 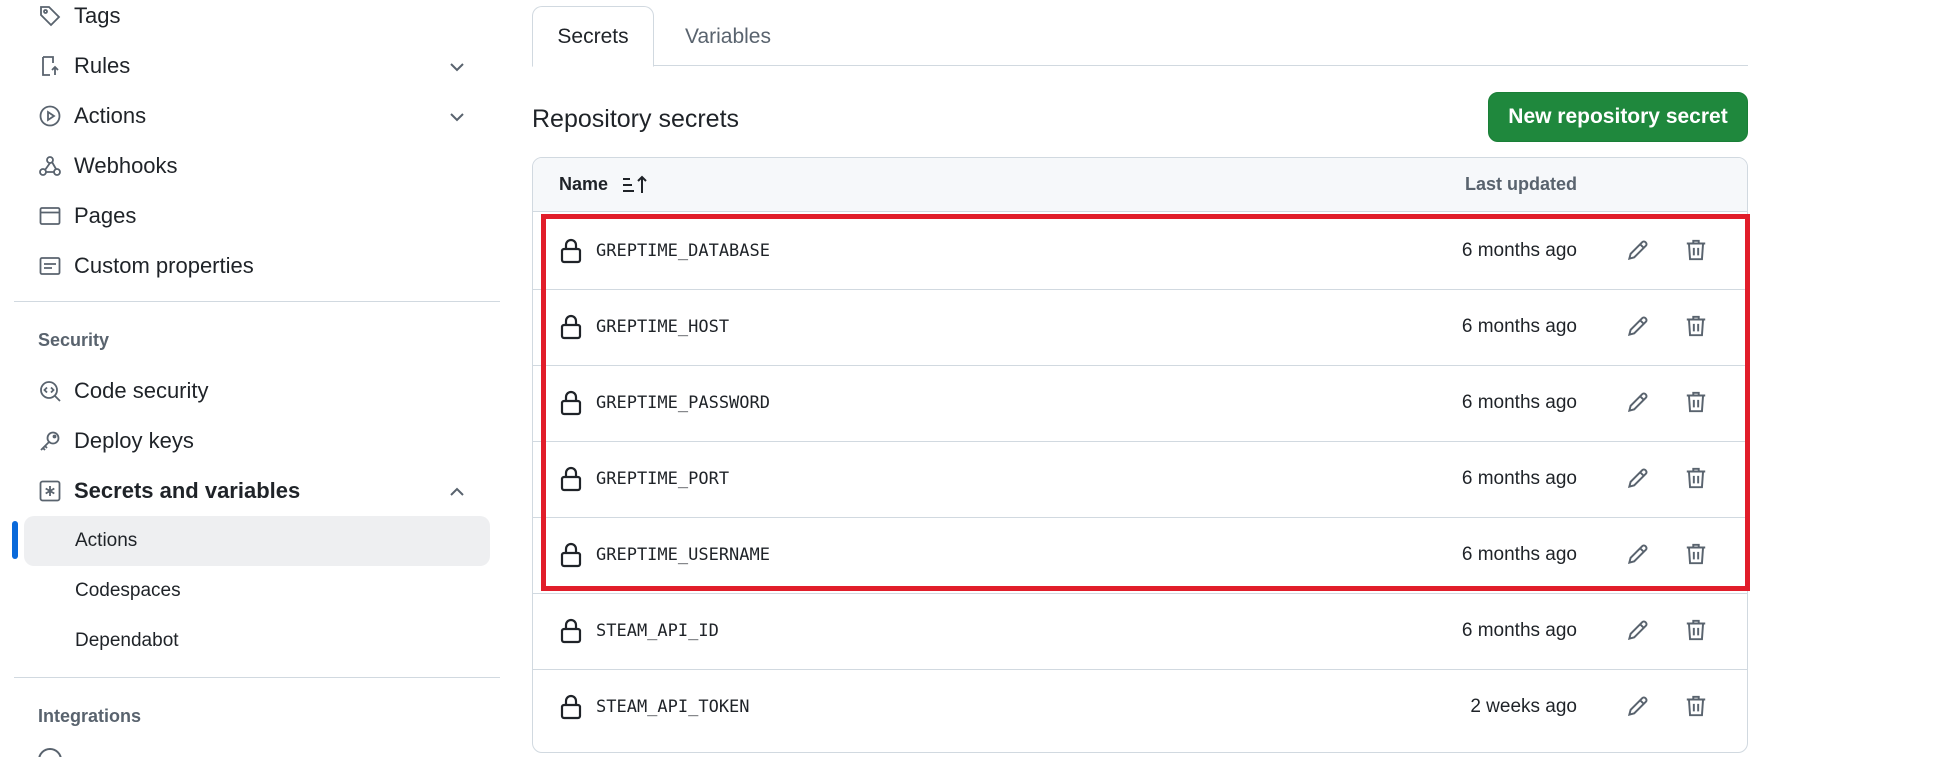 What do you see at coordinates (50, 66) in the screenshot?
I see `rules-icon` at bounding box center [50, 66].